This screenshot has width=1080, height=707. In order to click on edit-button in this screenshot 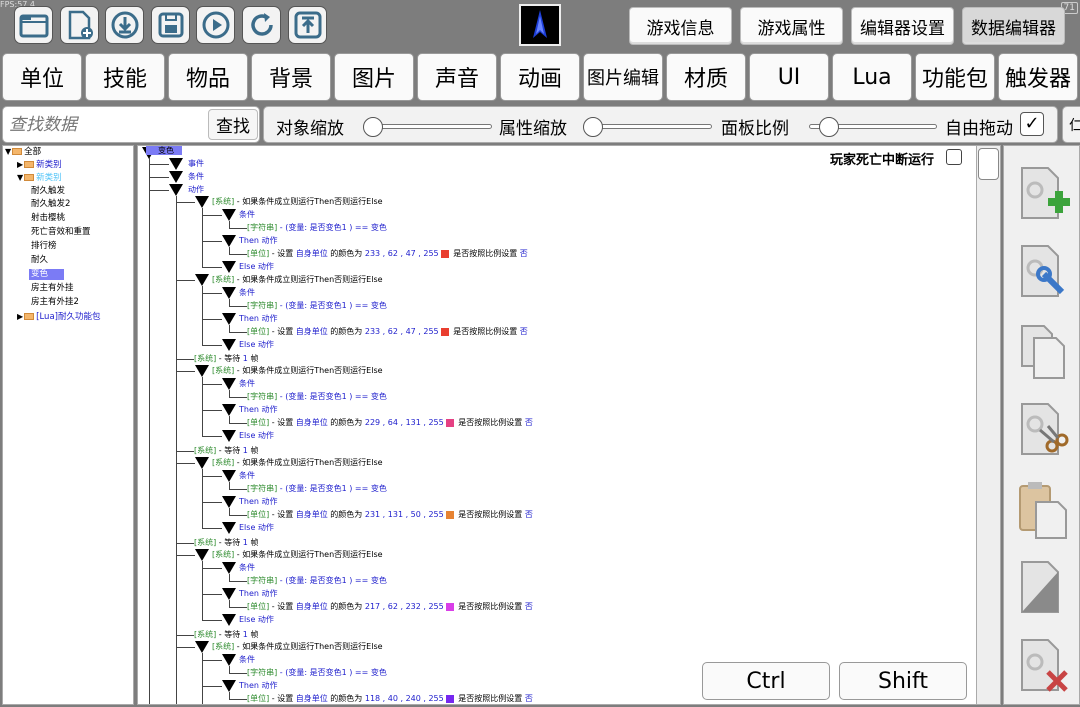, I will do `click(1044, 272)`.